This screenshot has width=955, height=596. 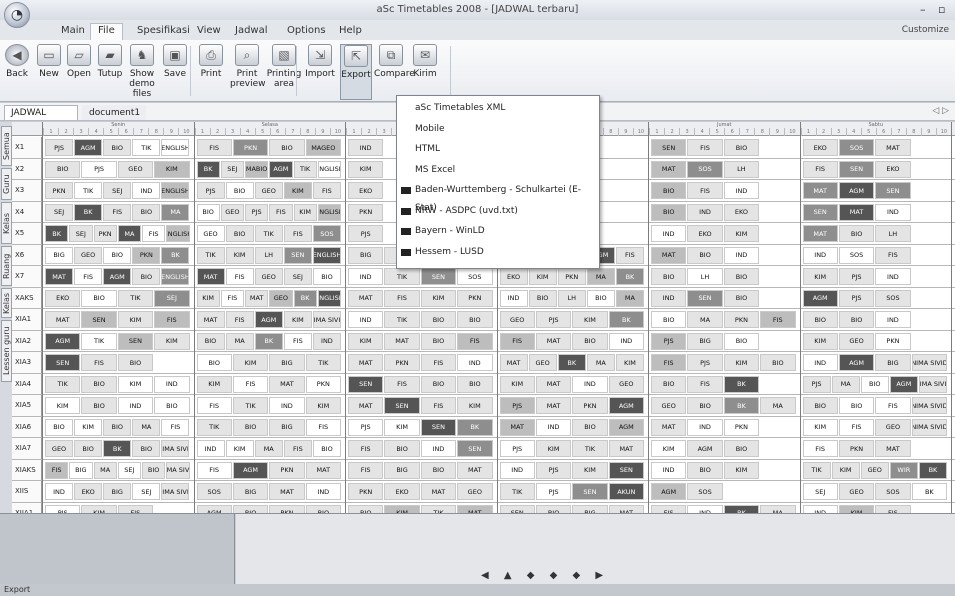 I want to click on document-tab-2: document1, so click(x=114, y=112).